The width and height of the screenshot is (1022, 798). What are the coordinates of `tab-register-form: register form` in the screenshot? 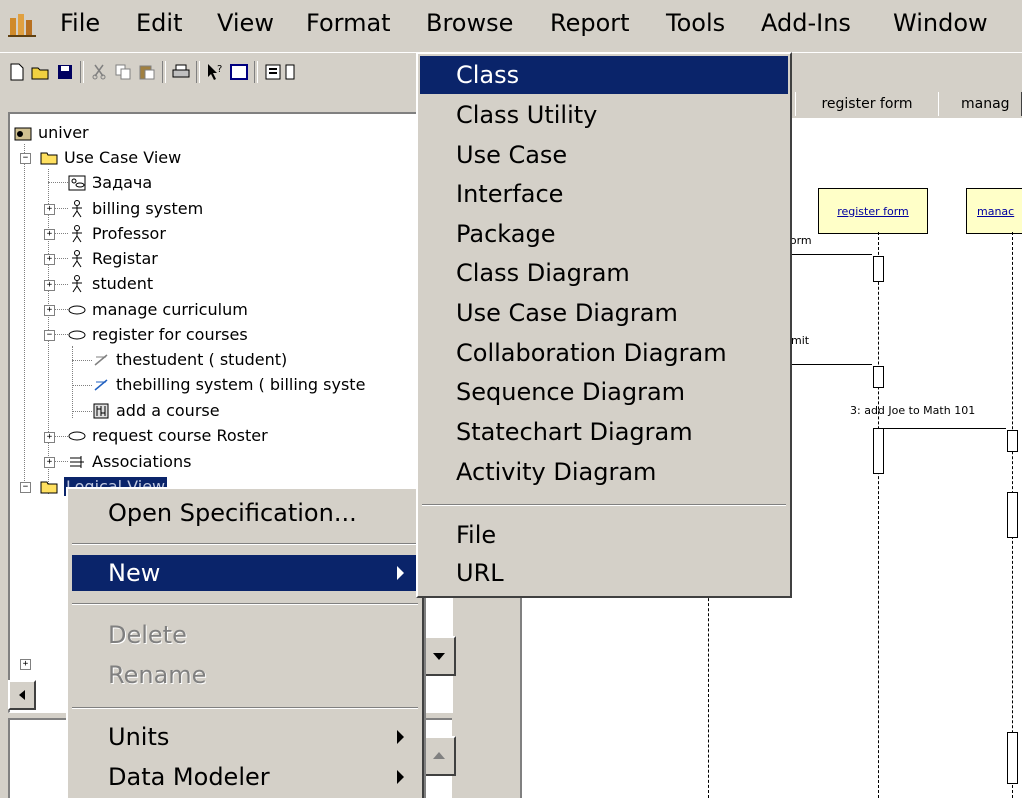 It's located at (867, 104).